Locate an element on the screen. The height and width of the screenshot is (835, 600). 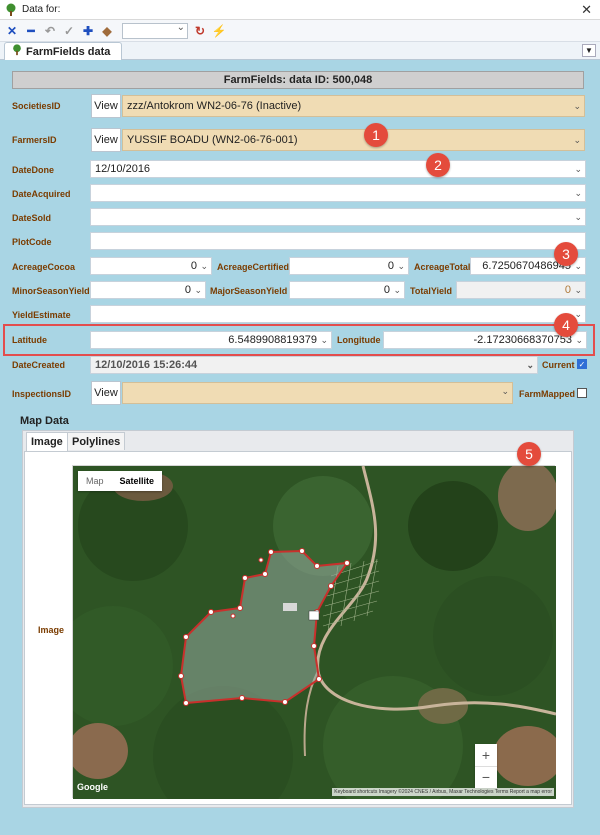
yield-estimate-field: ⌄ is located at coordinates (338, 314).